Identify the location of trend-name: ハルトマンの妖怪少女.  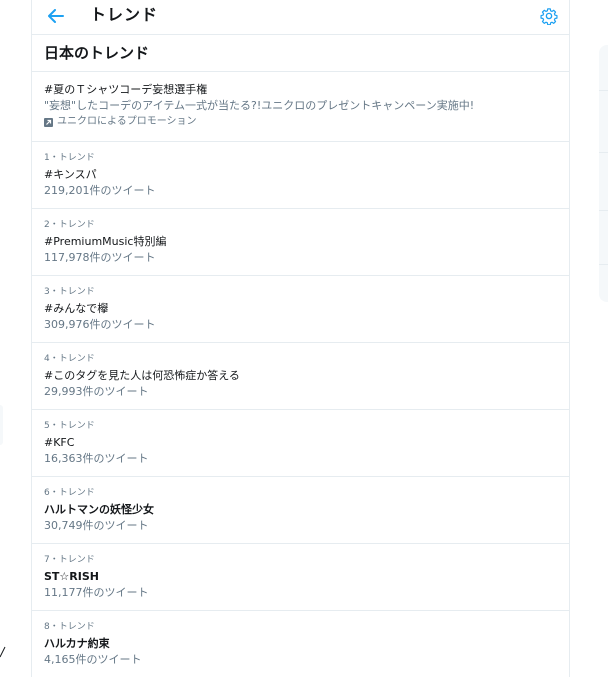
(99, 509).